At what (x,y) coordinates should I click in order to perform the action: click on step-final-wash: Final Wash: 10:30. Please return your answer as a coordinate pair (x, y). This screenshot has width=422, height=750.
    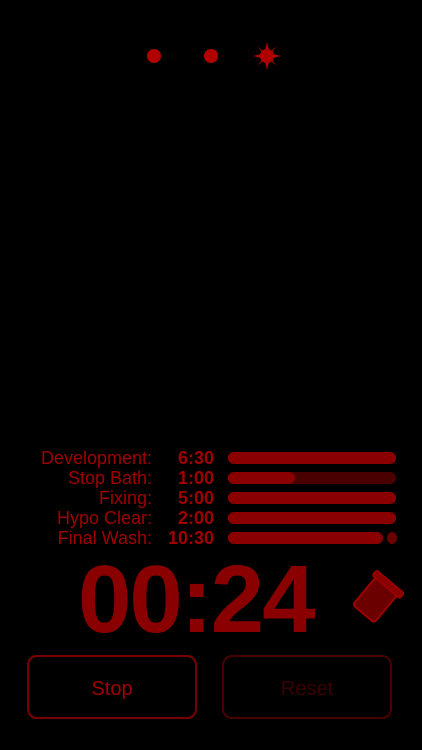
    Looking at the image, I should click on (211, 538).